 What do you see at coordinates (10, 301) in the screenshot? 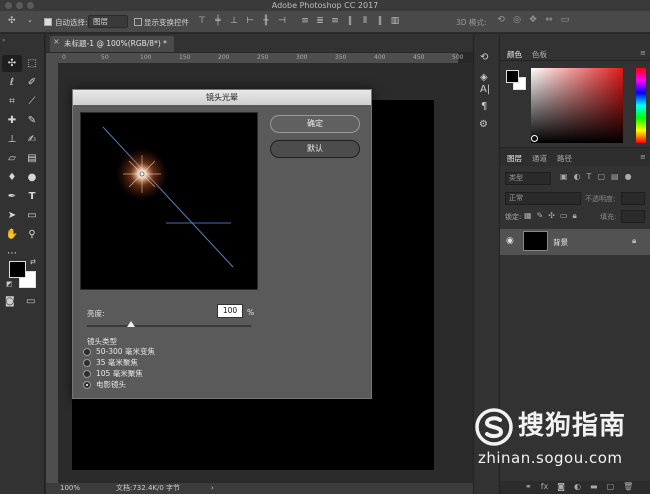
I see `quick-mask-icon: ◙` at bounding box center [10, 301].